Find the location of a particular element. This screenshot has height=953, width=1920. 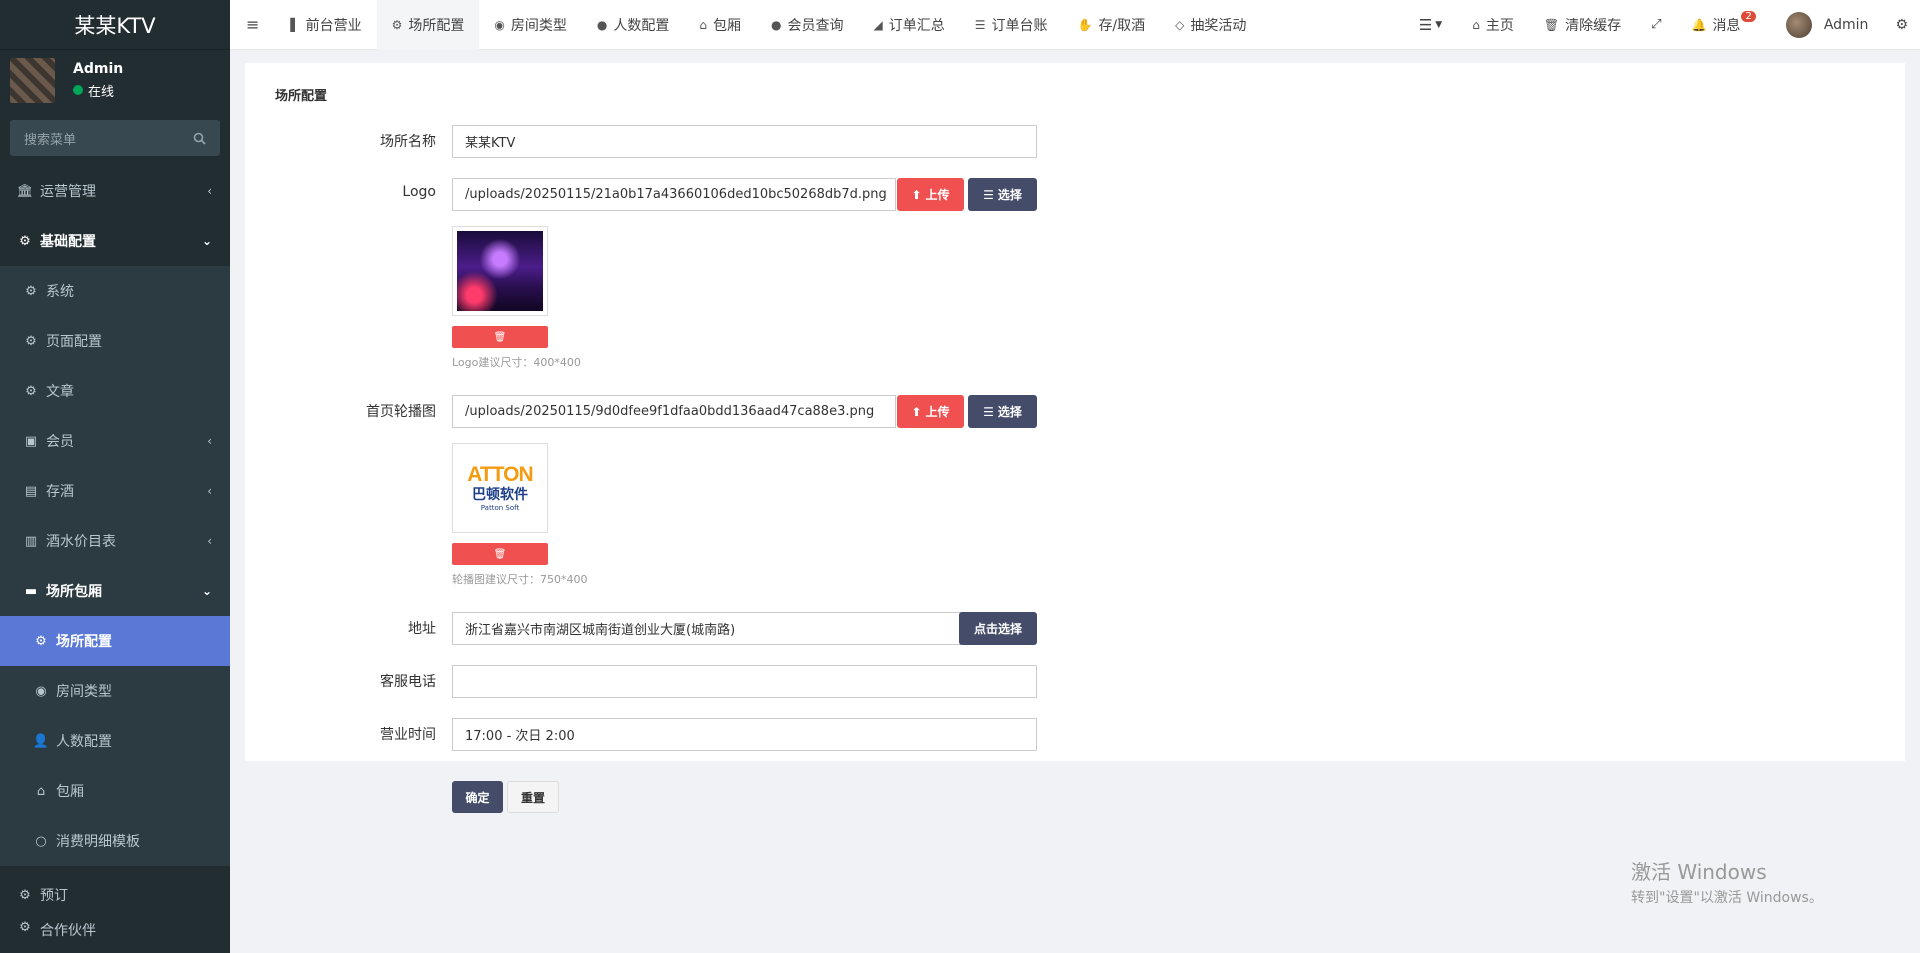

sidebar-item-consumption-template: ○ 消费明细模板 is located at coordinates (115, 841).